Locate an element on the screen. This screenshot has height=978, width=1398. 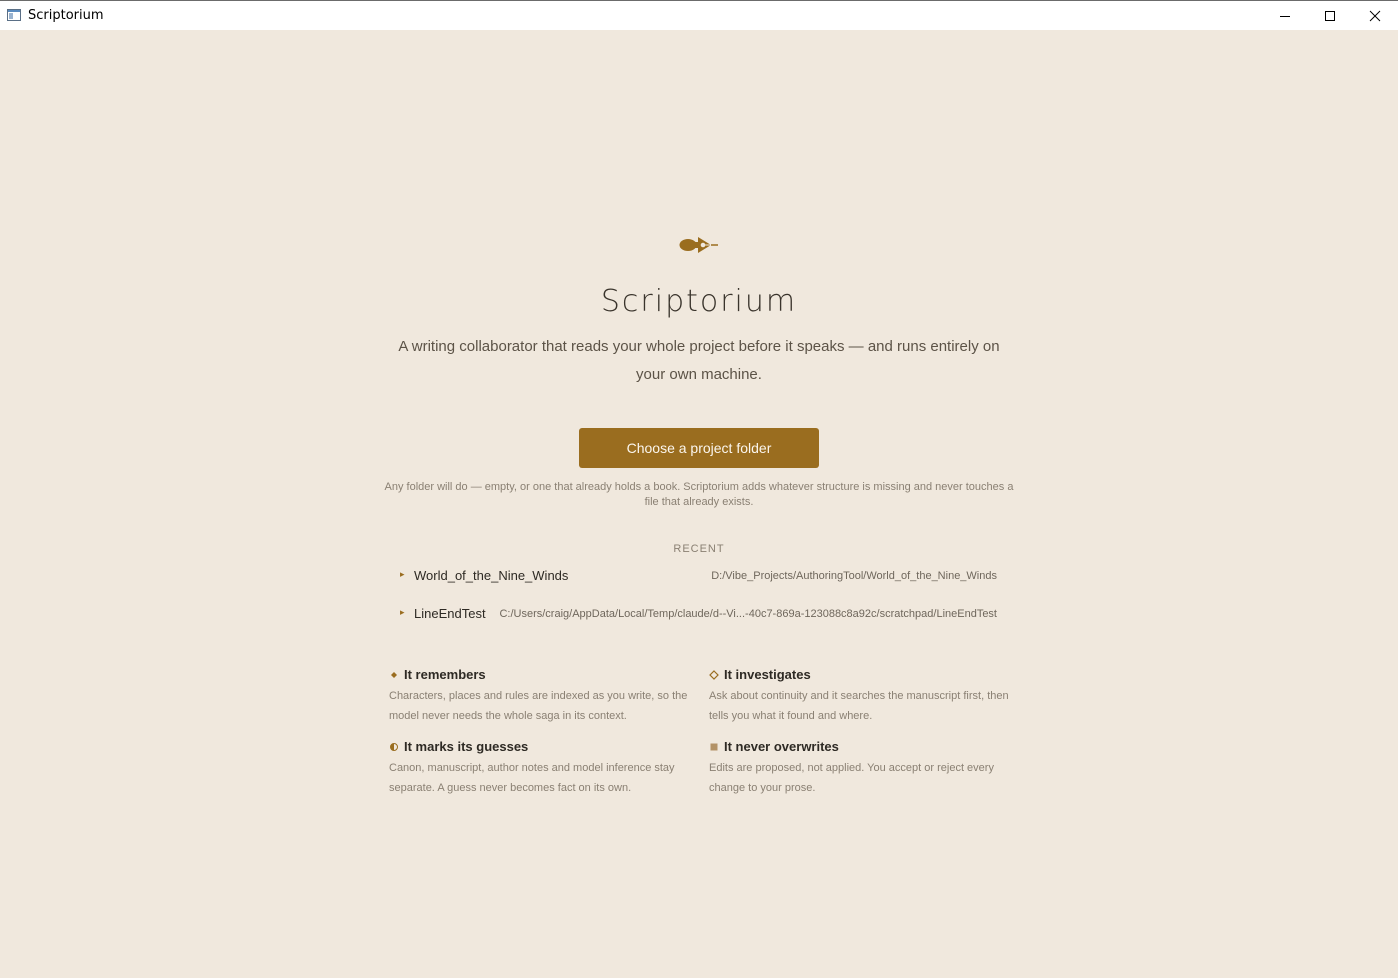
half-circle-icon is located at coordinates (394, 747).